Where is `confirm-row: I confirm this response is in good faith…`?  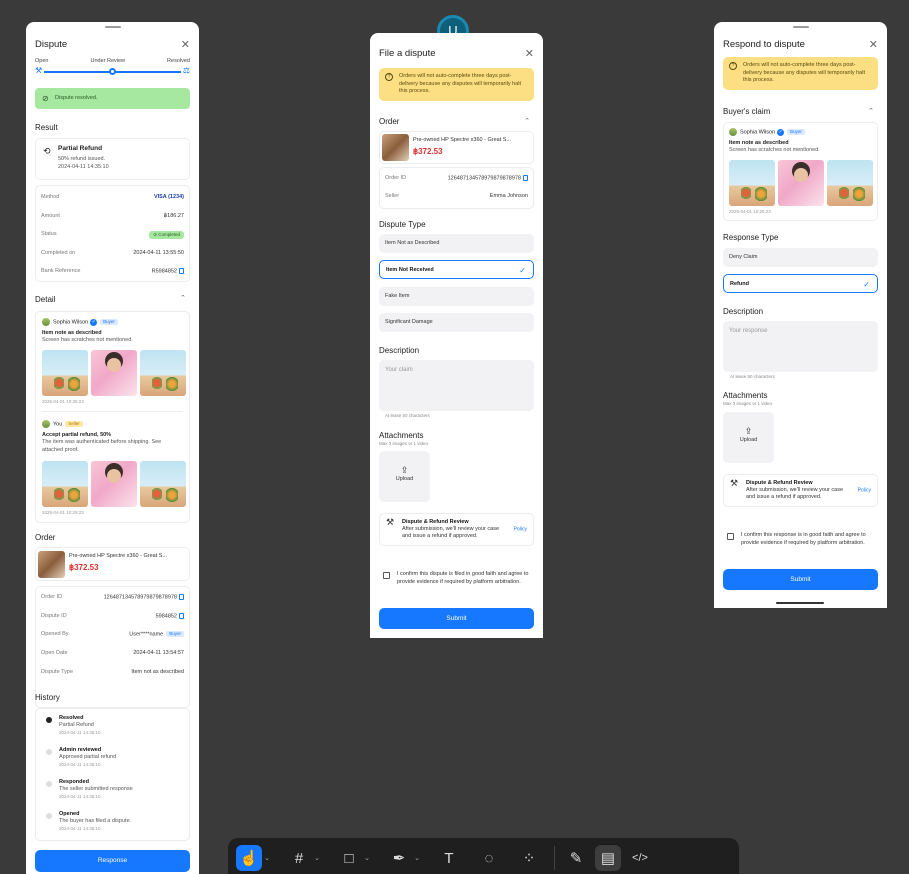 confirm-row: I confirm this response is in good faith… is located at coordinates (802, 539).